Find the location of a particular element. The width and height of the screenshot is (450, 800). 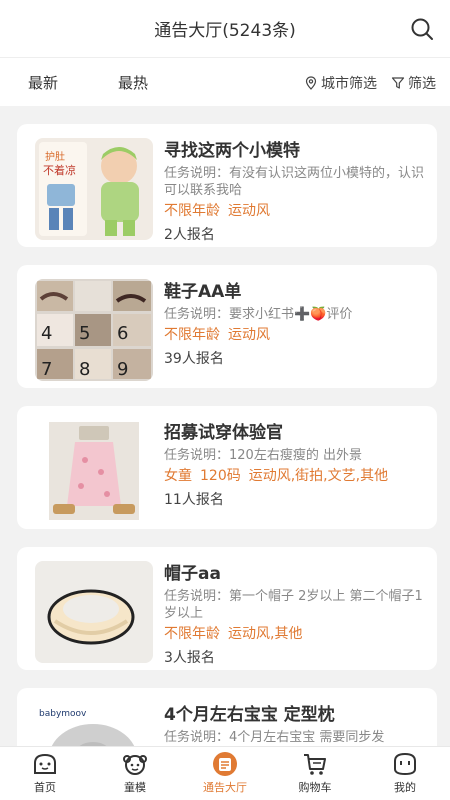

home-icon is located at coordinates (45, 763).